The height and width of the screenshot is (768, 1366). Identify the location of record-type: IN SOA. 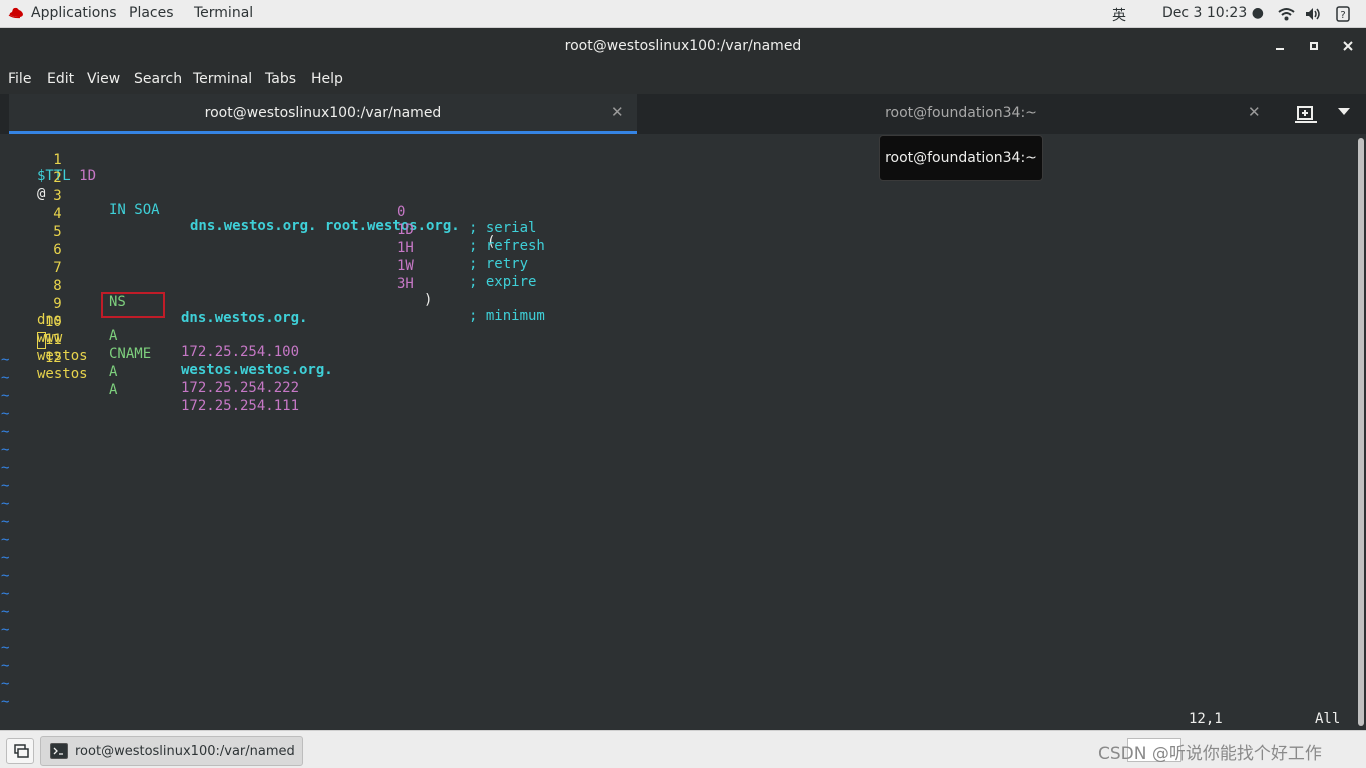
(134, 210).